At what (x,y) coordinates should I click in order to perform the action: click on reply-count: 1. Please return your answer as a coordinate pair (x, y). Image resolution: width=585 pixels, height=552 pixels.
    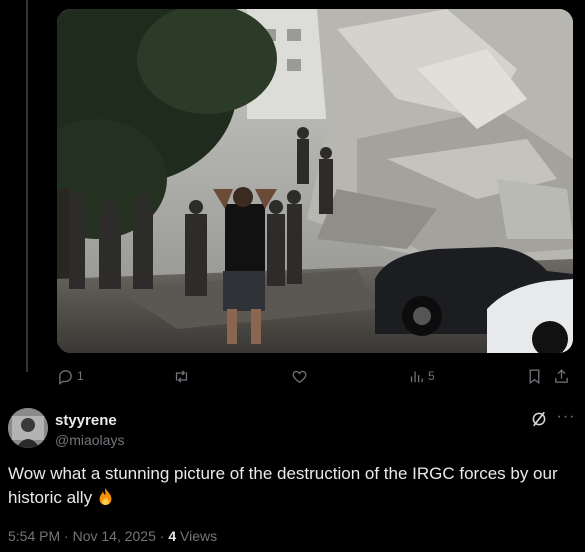
    Looking at the image, I should click on (80, 376).